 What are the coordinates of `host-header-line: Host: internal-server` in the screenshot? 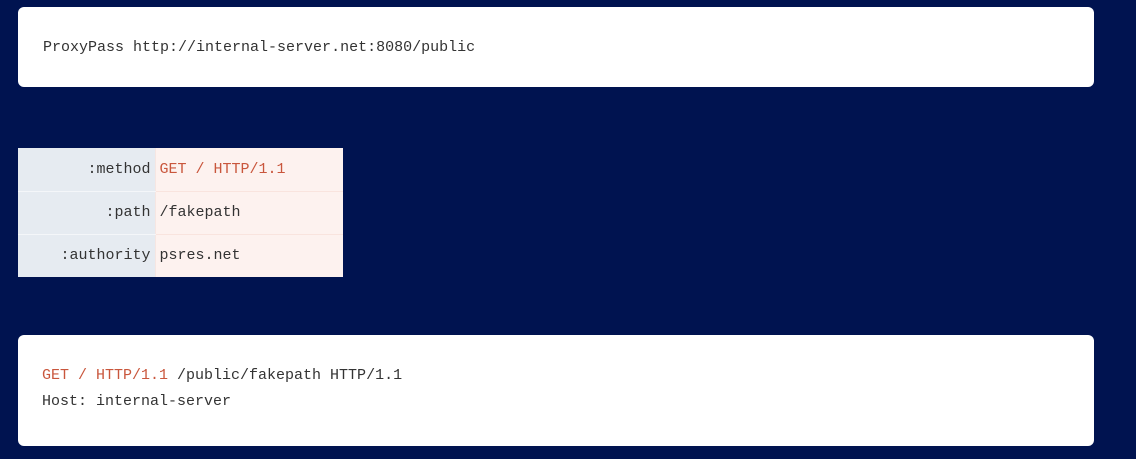 It's located at (137, 401).